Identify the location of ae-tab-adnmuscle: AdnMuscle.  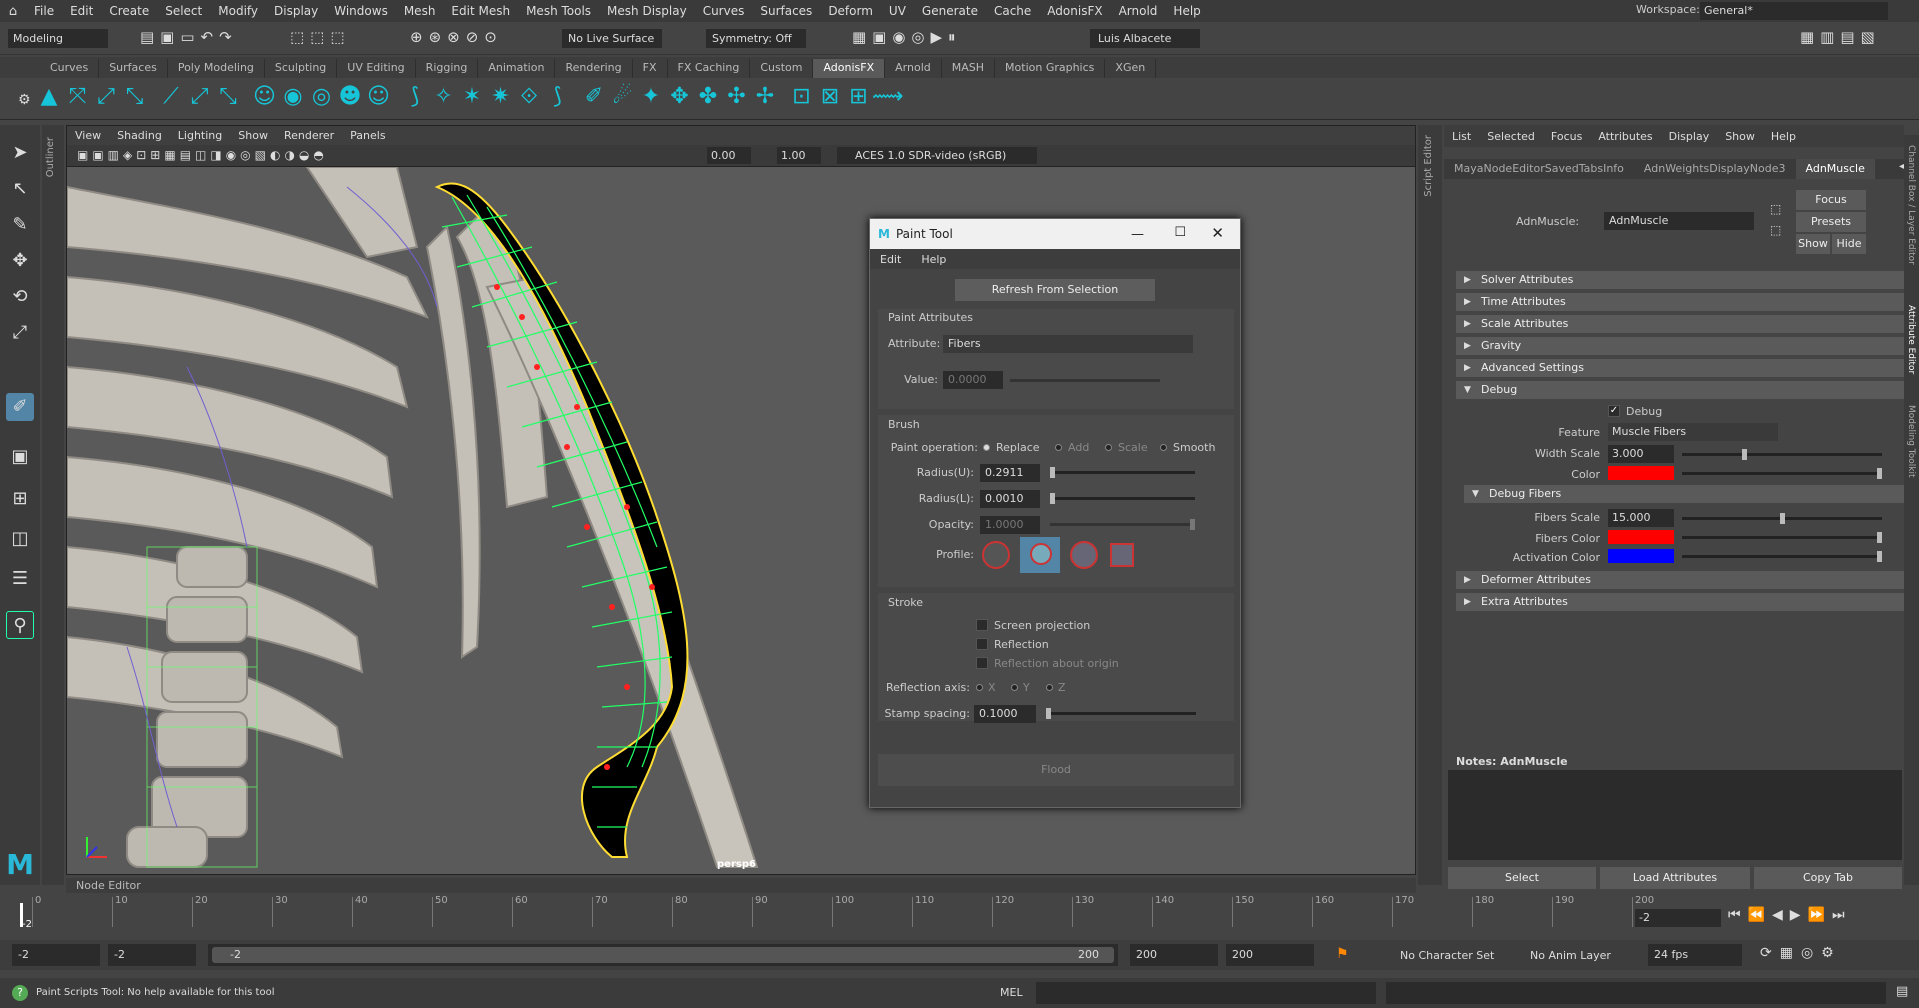
(1835, 169).